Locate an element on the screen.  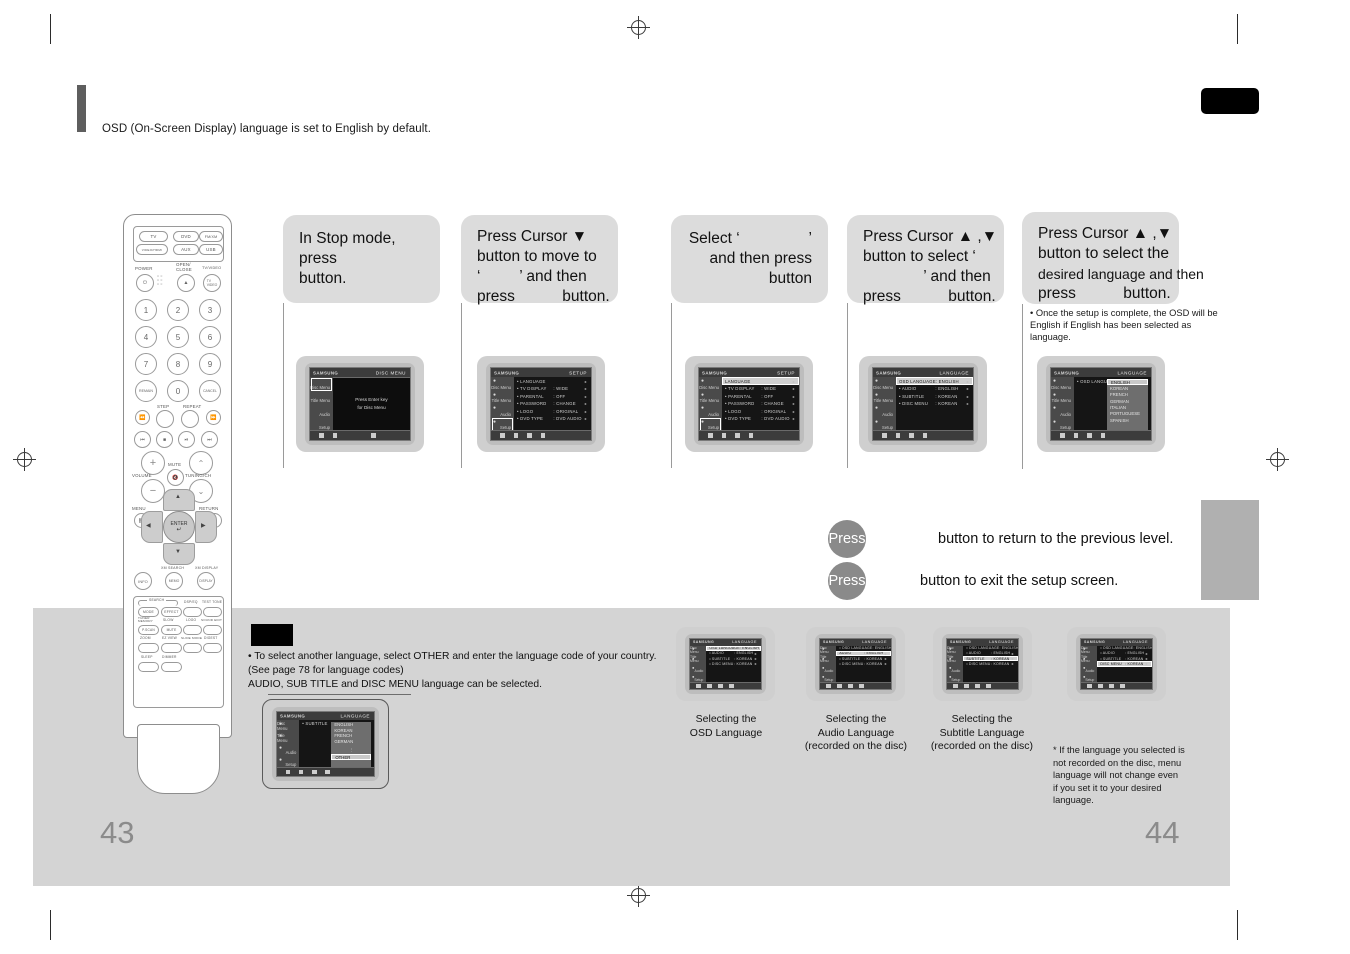
remote-button-stop: ■ is located at coordinates (164, 439).